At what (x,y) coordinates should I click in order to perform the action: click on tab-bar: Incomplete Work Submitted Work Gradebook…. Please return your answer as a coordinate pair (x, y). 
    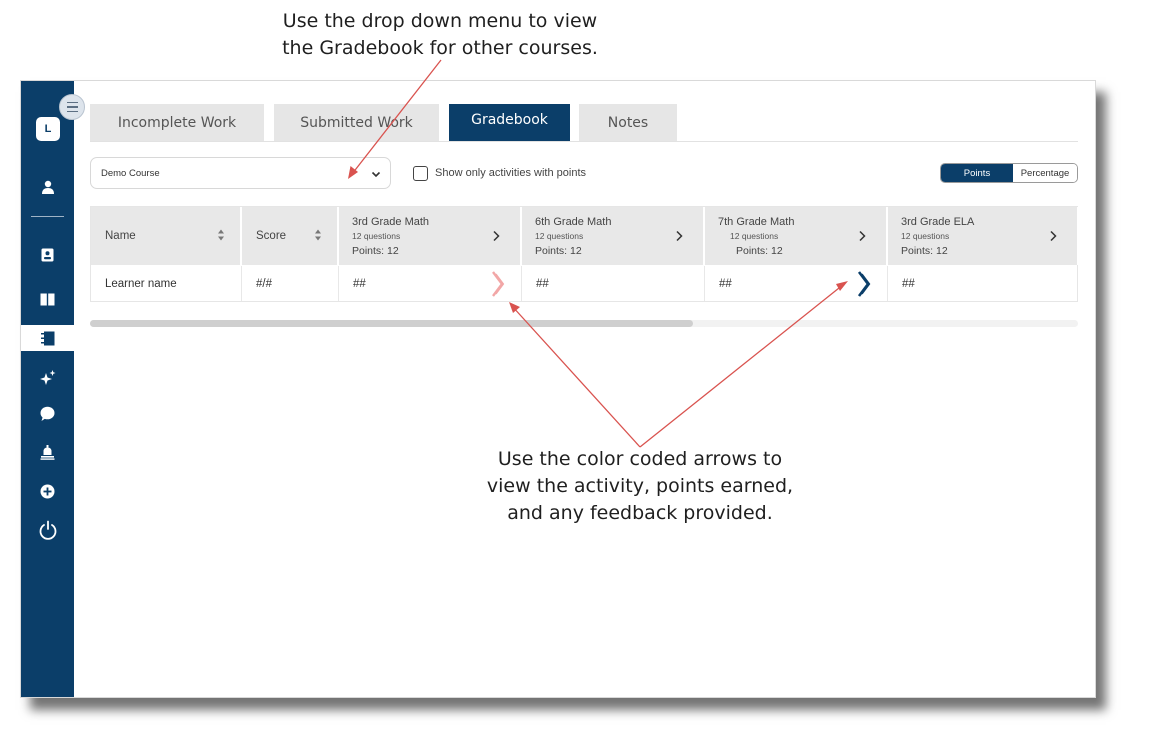
    Looking at the image, I should click on (584, 123).